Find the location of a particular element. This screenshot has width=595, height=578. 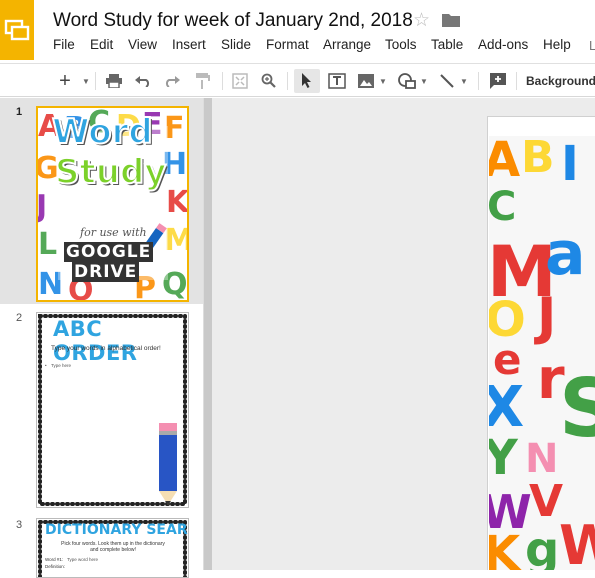

svg-text: I is located at coordinates (570, 164).